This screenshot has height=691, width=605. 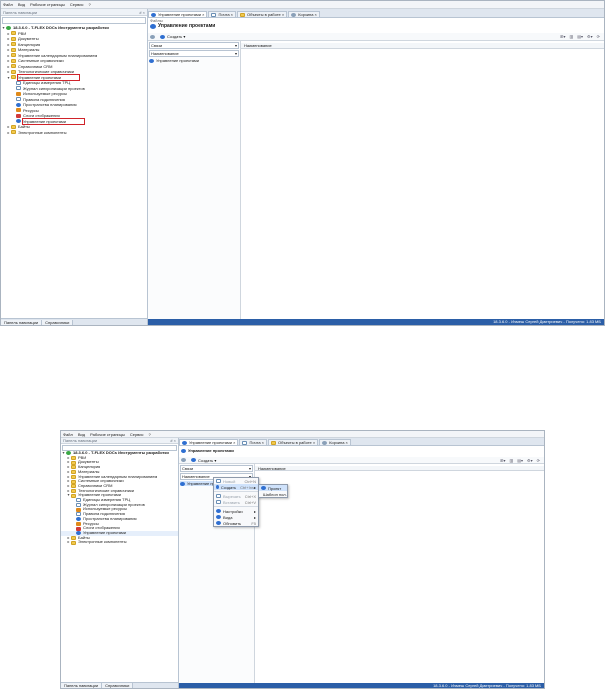 I want to click on toolbar-right: ⊞▾ ▥ ▤▾ ⚙▾ ⟳, so click(x=582, y=36).